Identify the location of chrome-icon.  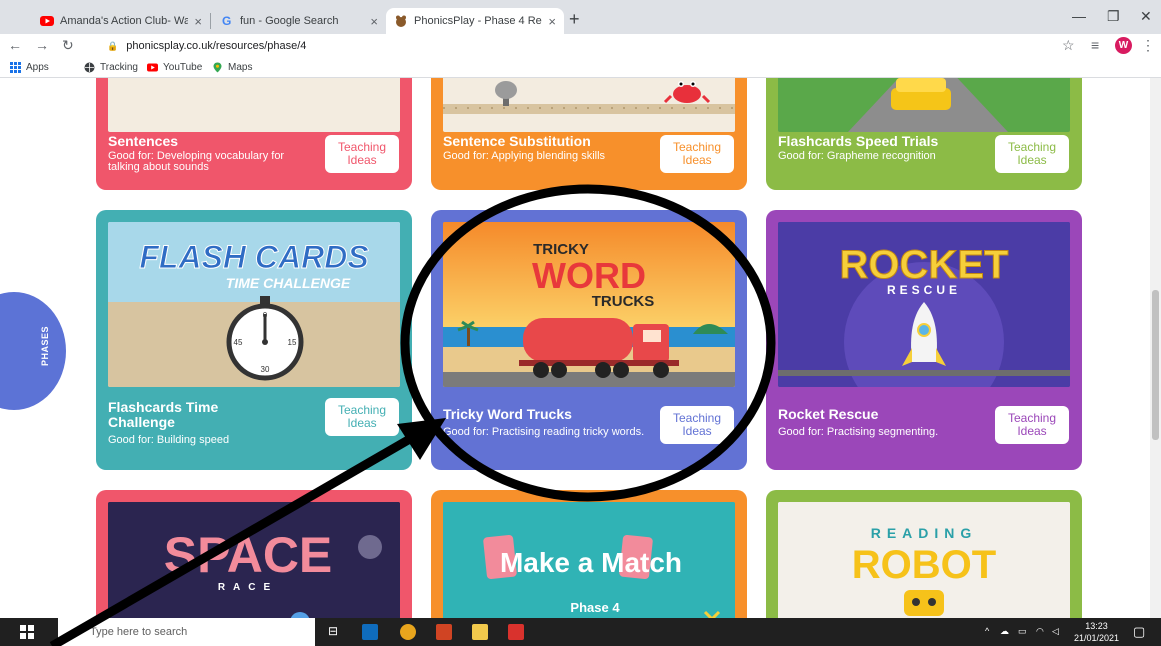
(408, 632).